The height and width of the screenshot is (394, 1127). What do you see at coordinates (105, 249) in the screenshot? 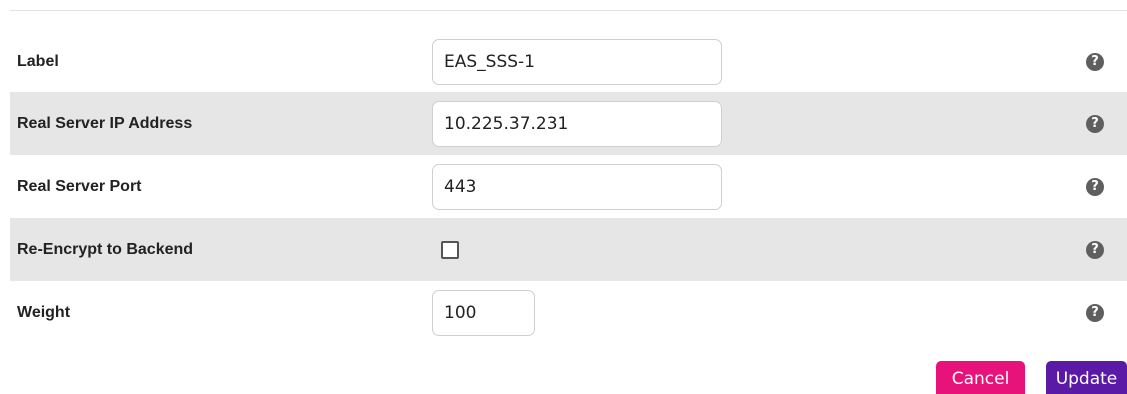
I see `re-encrypt-label: Re-Encrypt to Backend` at bounding box center [105, 249].